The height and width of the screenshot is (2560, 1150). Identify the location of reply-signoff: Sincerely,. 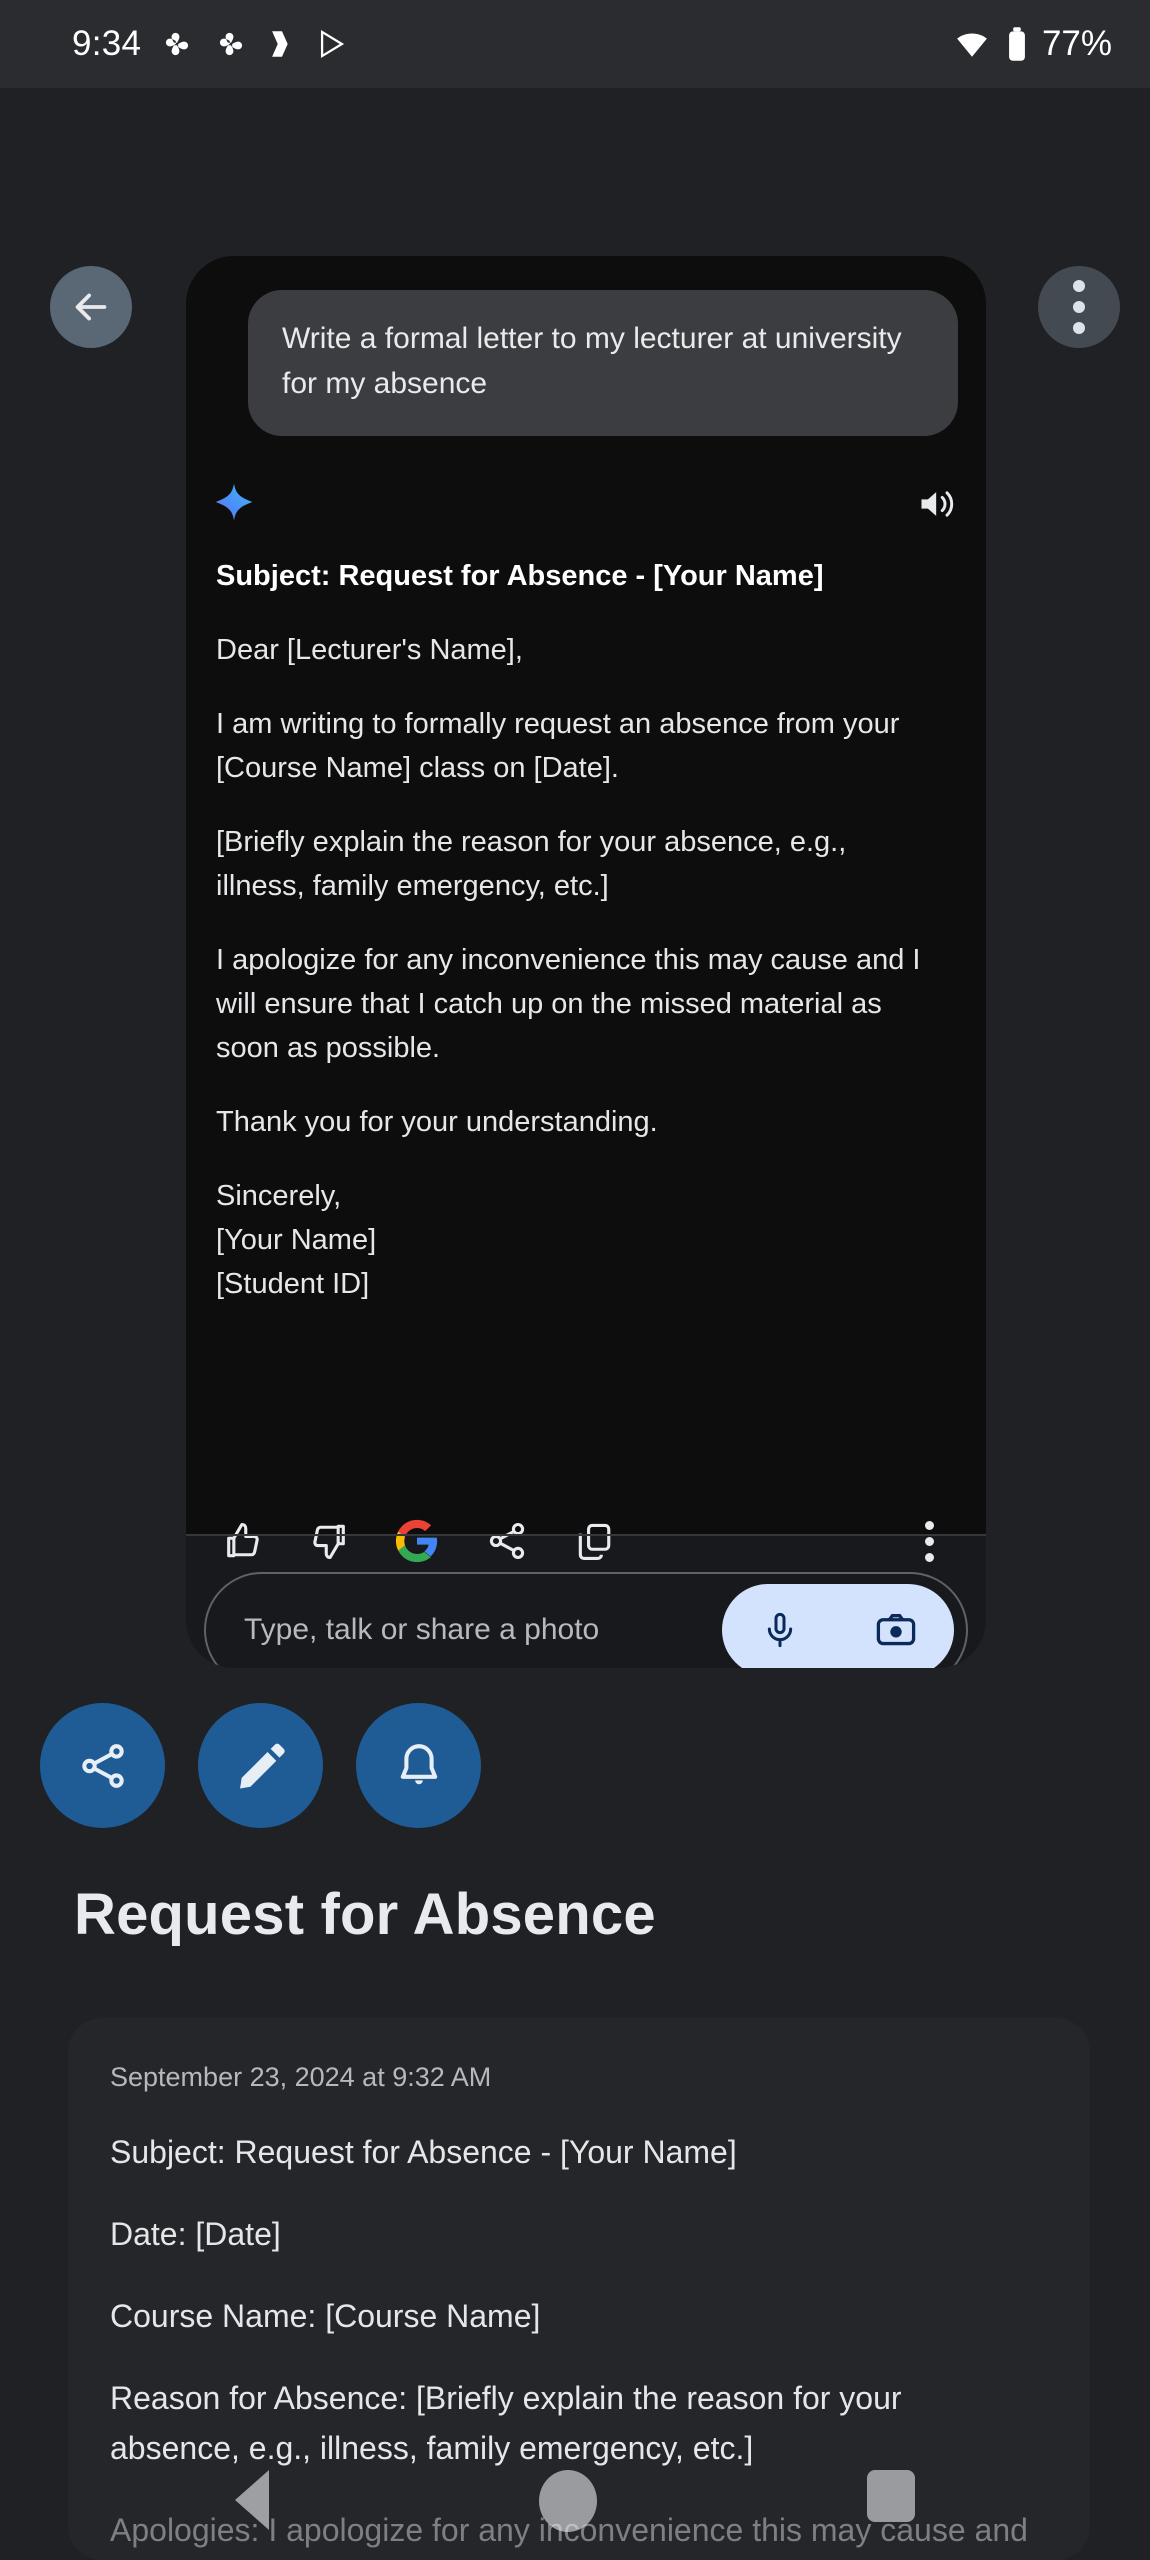
(279, 1196).